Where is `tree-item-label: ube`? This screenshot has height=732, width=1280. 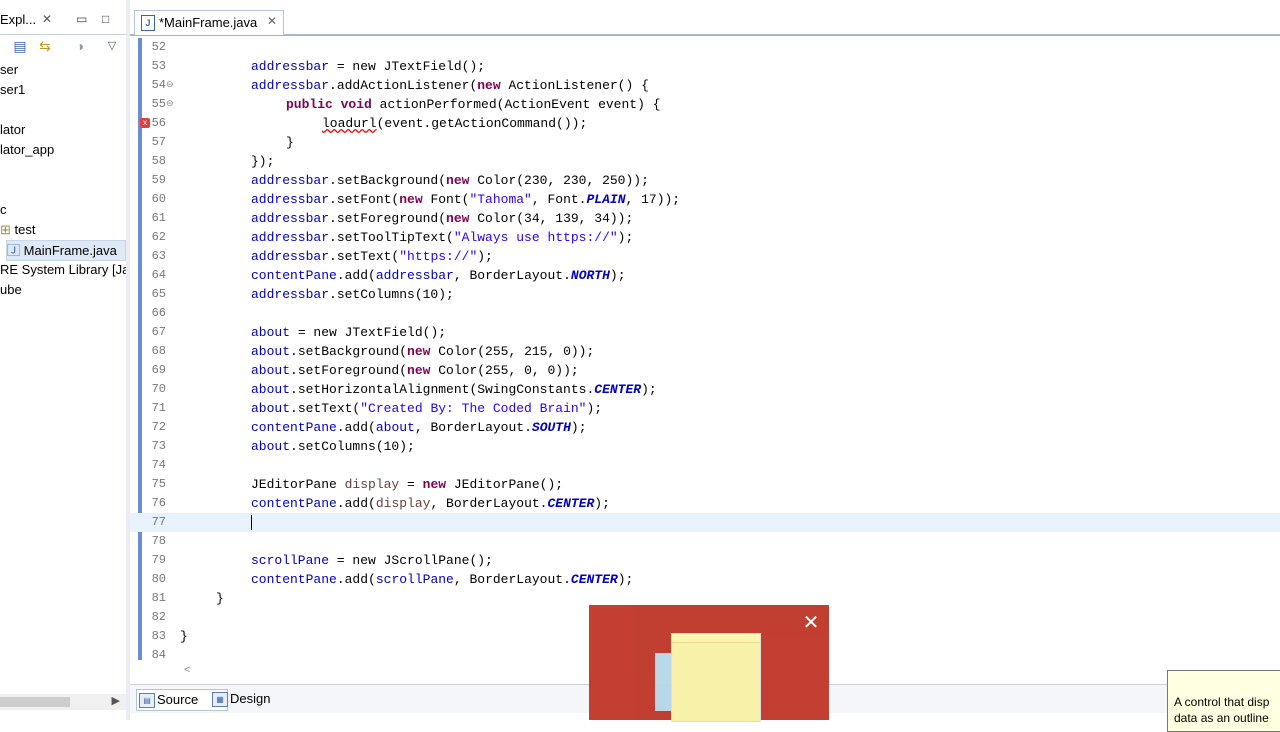 tree-item-label: ube is located at coordinates (11, 289).